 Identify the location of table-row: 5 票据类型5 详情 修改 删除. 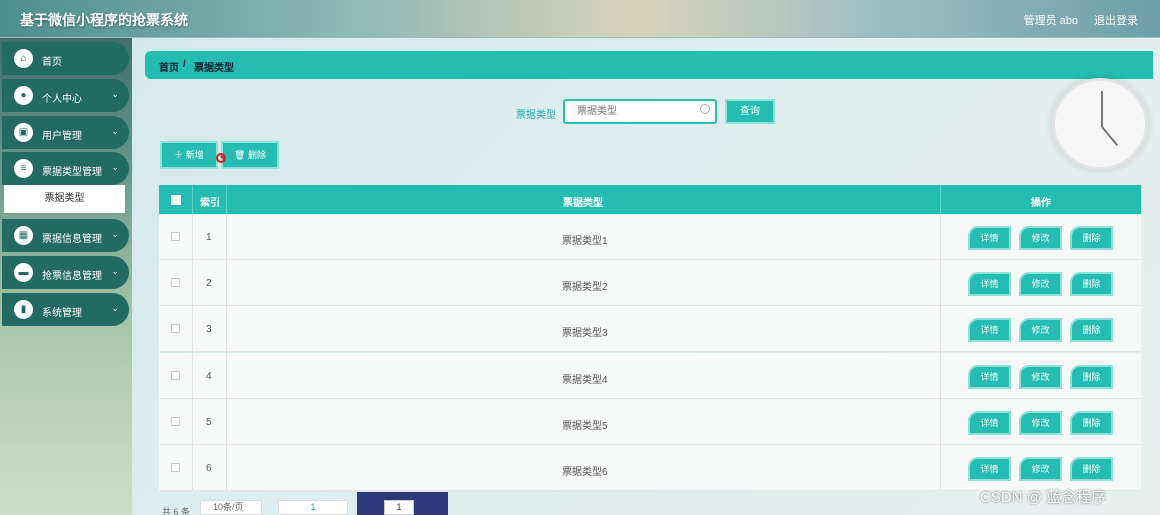
(650, 422).